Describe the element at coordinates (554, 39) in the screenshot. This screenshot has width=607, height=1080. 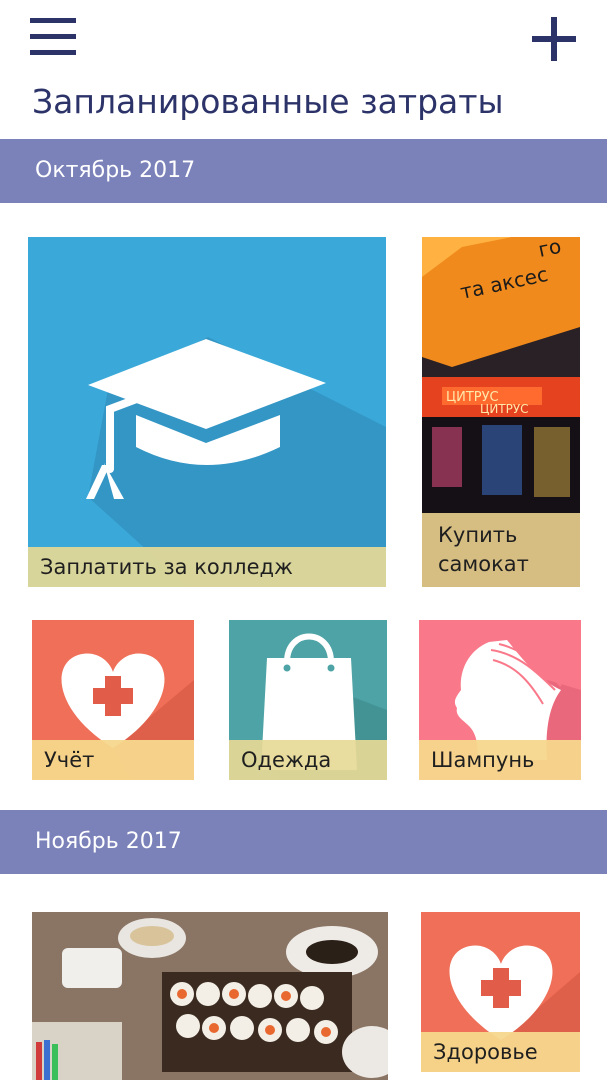
I see `add-button` at that location.